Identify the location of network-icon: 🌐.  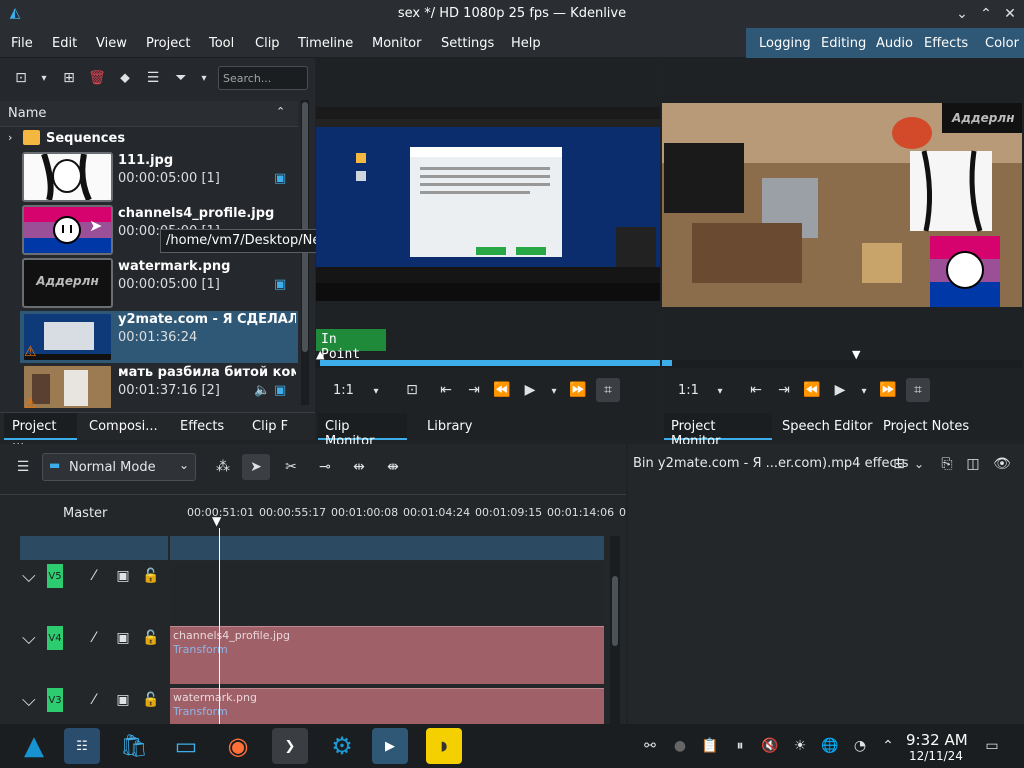
(830, 746).